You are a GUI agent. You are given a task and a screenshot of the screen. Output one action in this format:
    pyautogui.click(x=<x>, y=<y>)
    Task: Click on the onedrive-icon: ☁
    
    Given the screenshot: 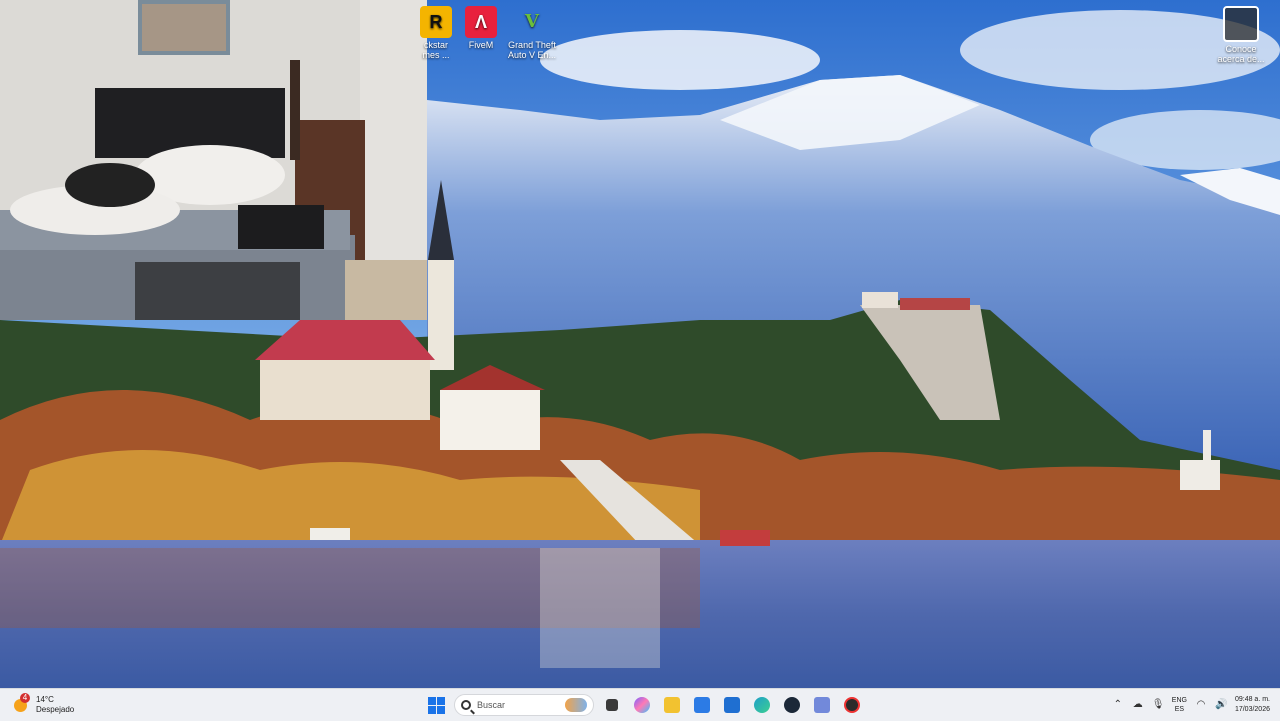 What is the action you would take?
    pyautogui.click(x=1138, y=705)
    